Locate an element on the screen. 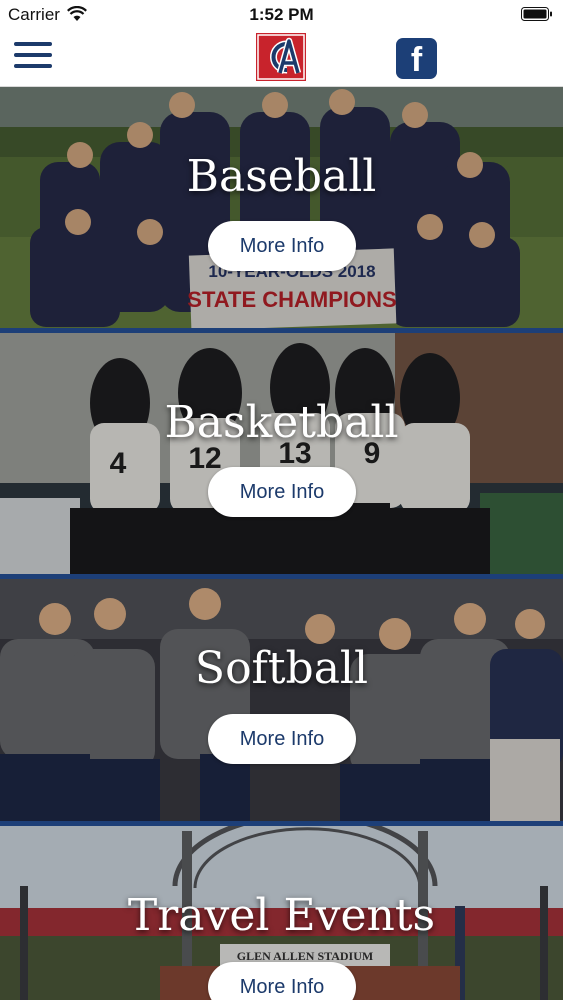  more-info-button-travel-events: More Info is located at coordinates (282, 981).